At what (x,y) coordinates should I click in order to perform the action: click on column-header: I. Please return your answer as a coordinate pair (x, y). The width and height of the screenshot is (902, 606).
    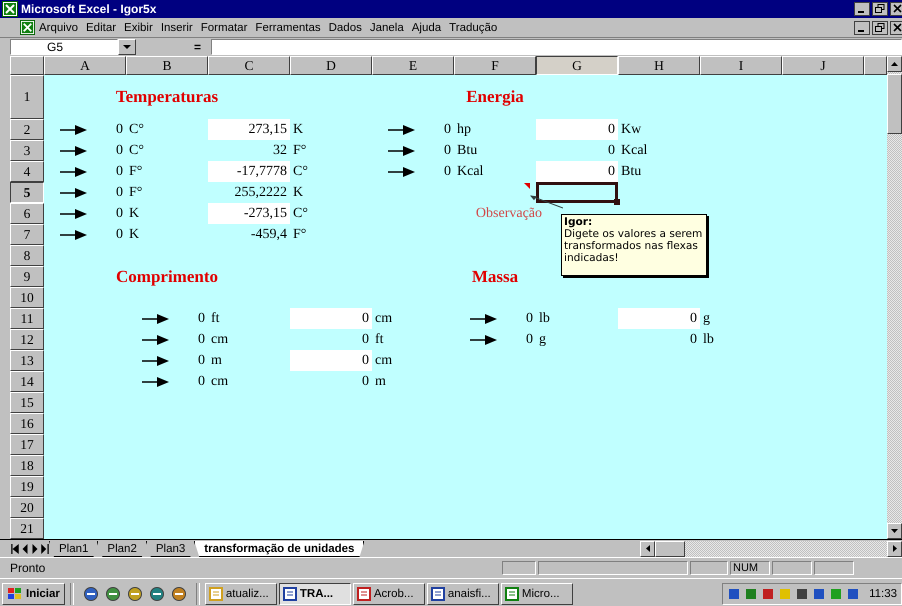
    Looking at the image, I should click on (741, 65).